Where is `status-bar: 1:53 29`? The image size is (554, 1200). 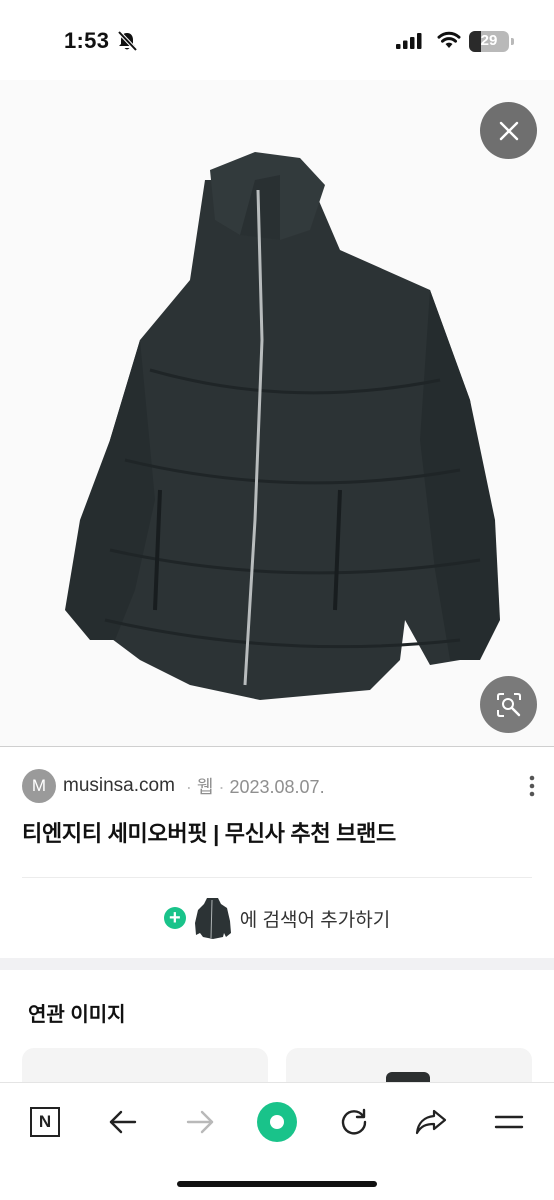 status-bar: 1:53 29 is located at coordinates (277, 40).